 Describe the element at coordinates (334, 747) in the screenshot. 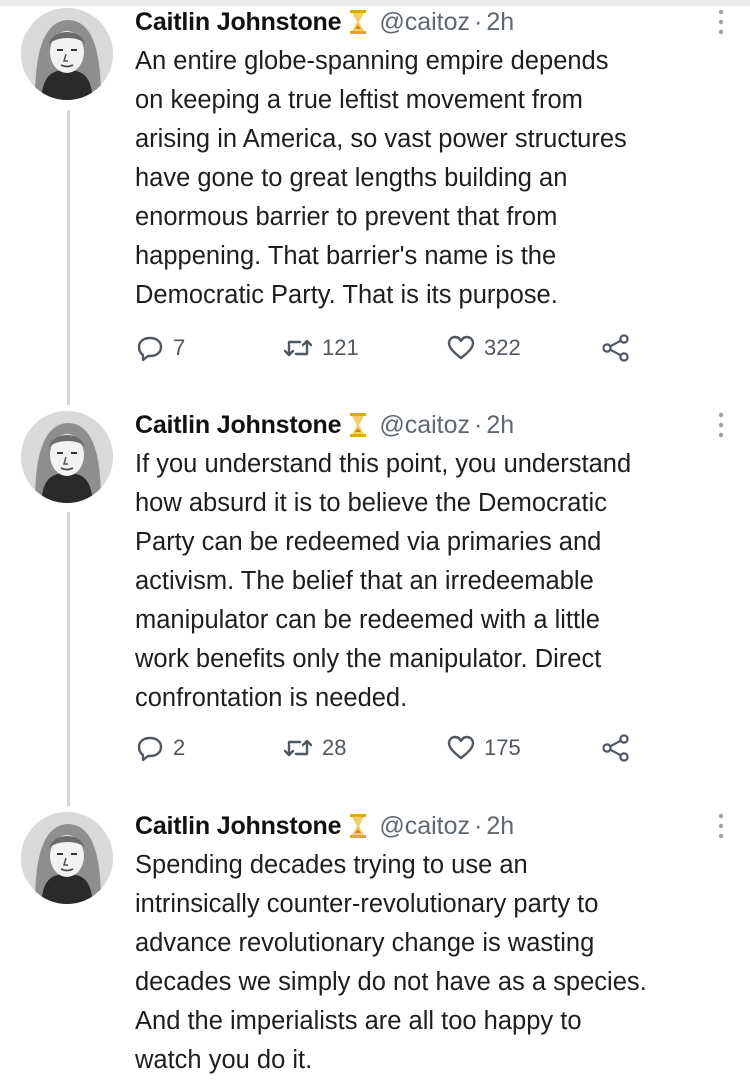

I see `retweet-count: 28` at that location.